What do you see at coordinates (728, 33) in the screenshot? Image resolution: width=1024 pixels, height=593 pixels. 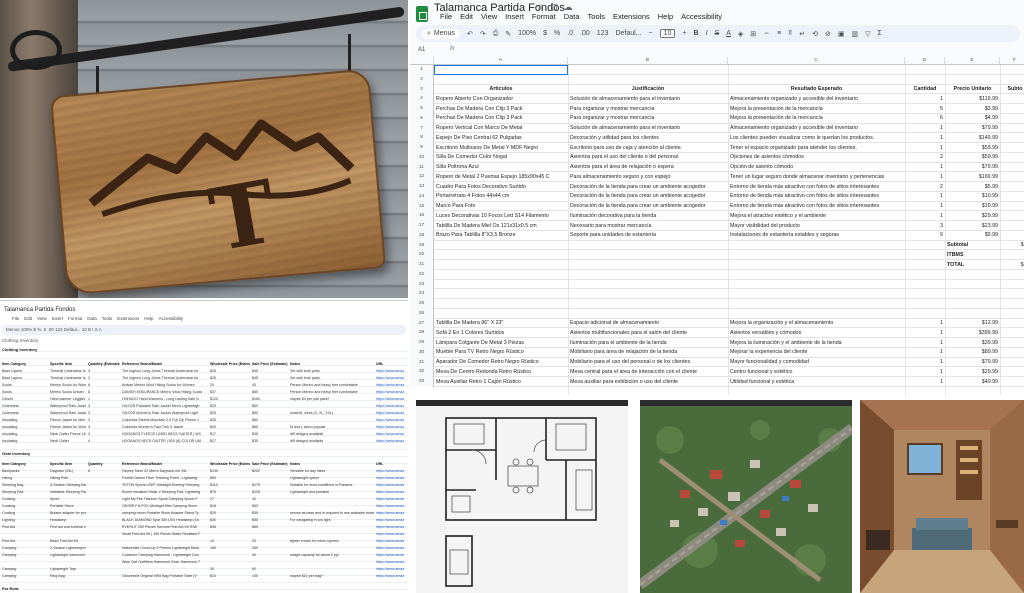 I see `text-color-icon: A` at bounding box center [728, 33].